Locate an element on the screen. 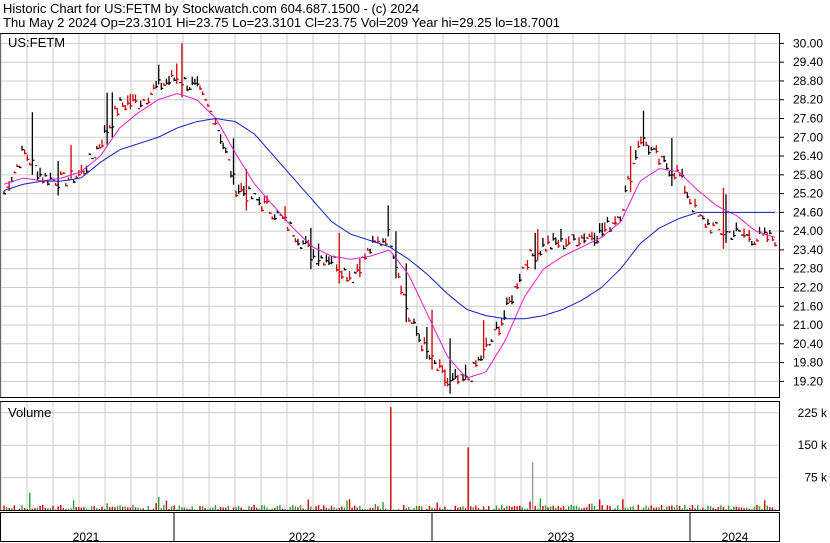  volume-axis-ticks: 225 k 150 k 75 k is located at coordinates (813, 445).